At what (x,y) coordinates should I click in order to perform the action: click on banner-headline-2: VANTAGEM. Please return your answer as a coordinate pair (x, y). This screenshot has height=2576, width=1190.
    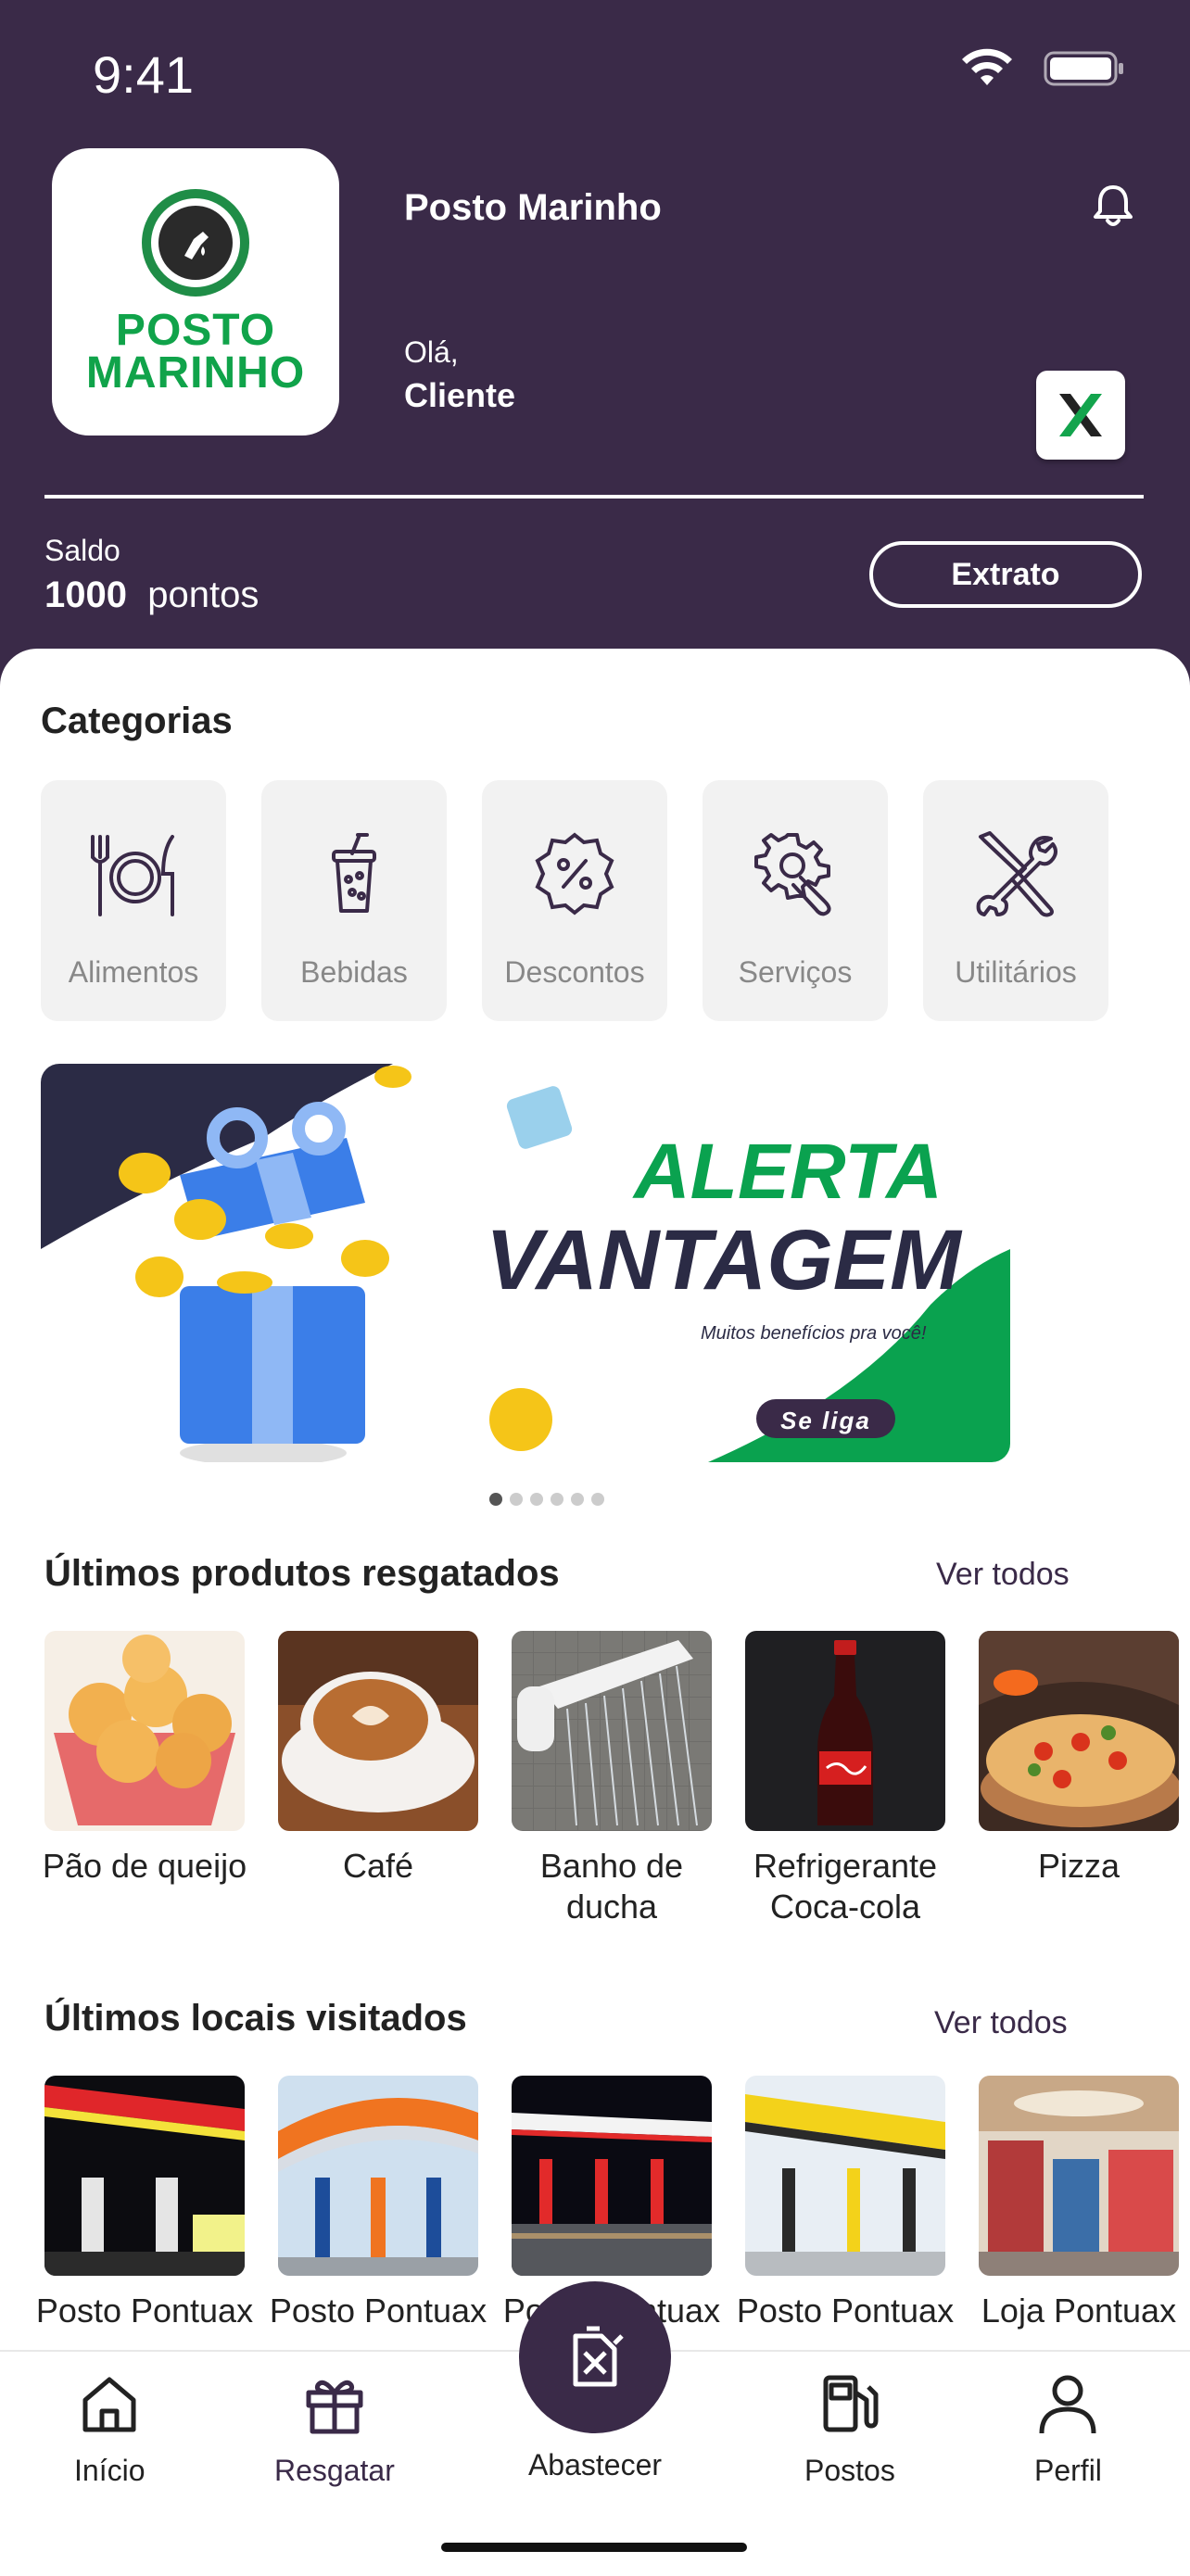
    Looking at the image, I should click on (723, 1260).